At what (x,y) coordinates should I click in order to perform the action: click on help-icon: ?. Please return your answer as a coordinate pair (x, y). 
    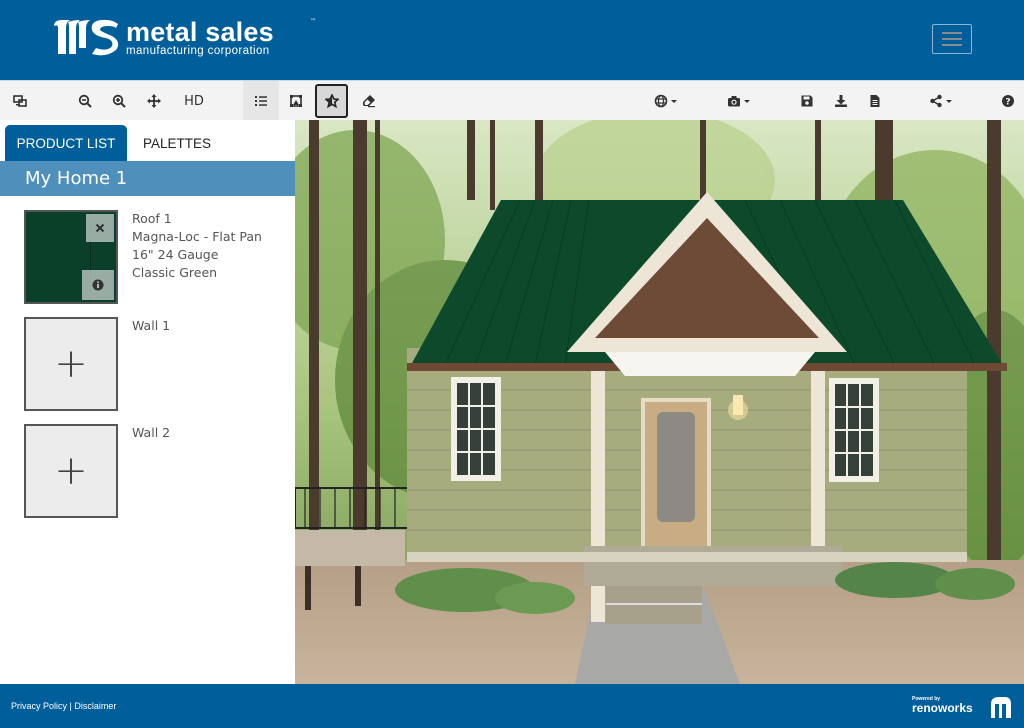
    Looking at the image, I should click on (1008, 101).